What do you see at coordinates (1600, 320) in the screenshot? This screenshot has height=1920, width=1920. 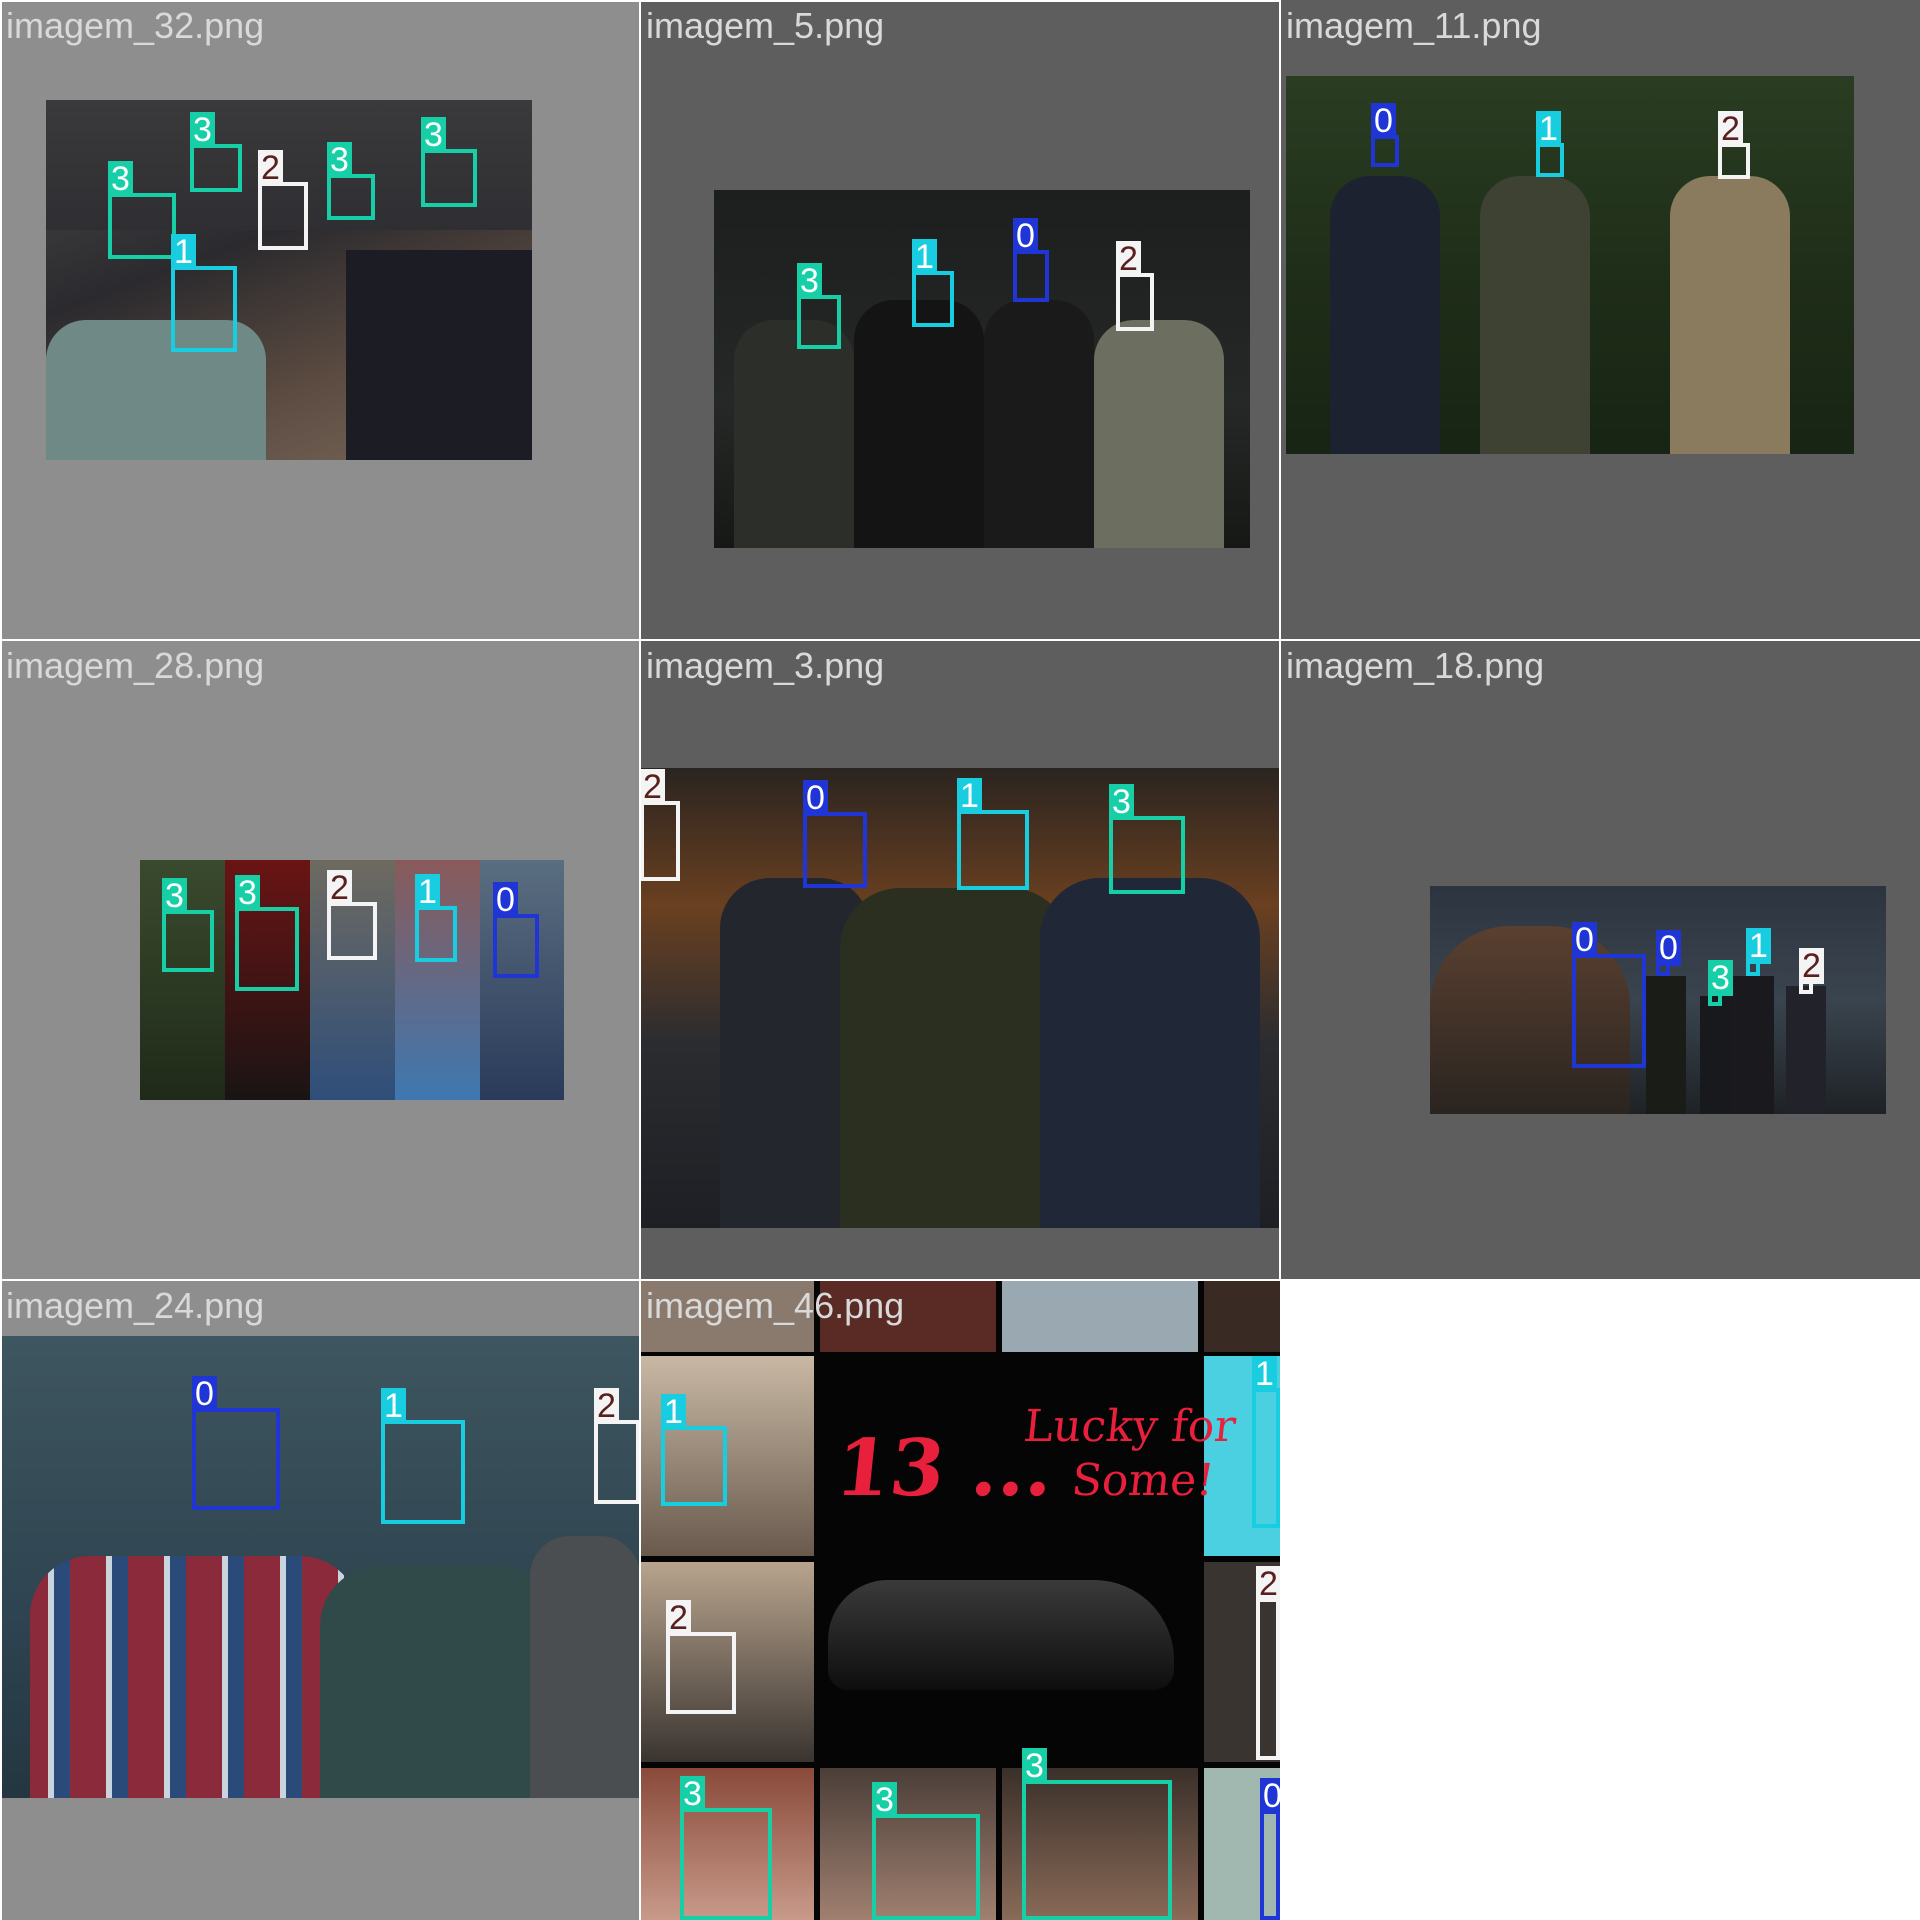 I see `tile-imagem-11: imagem_11.png 0 1 2` at bounding box center [1600, 320].